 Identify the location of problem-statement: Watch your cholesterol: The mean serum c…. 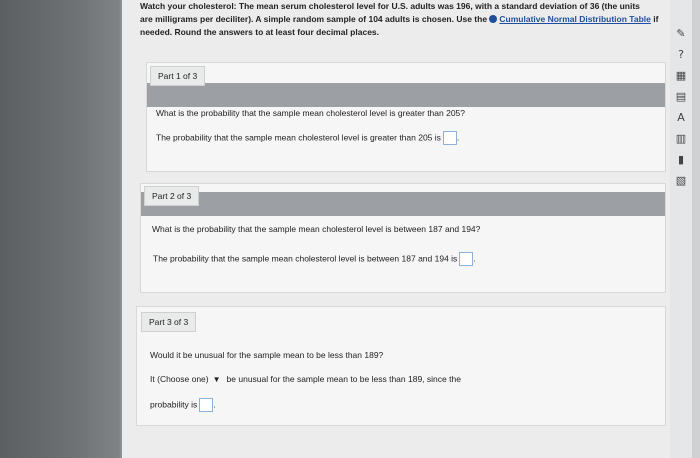
(400, 19).